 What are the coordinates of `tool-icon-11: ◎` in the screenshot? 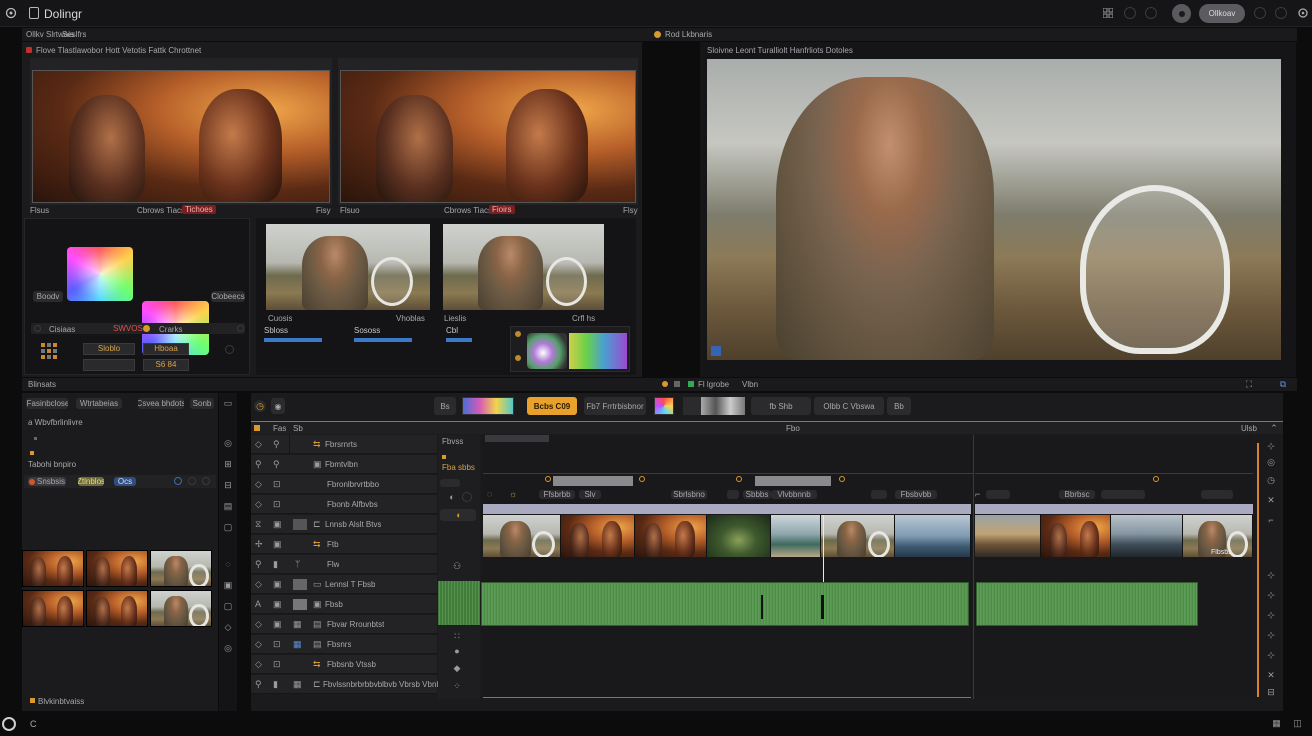 It's located at (228, 648).